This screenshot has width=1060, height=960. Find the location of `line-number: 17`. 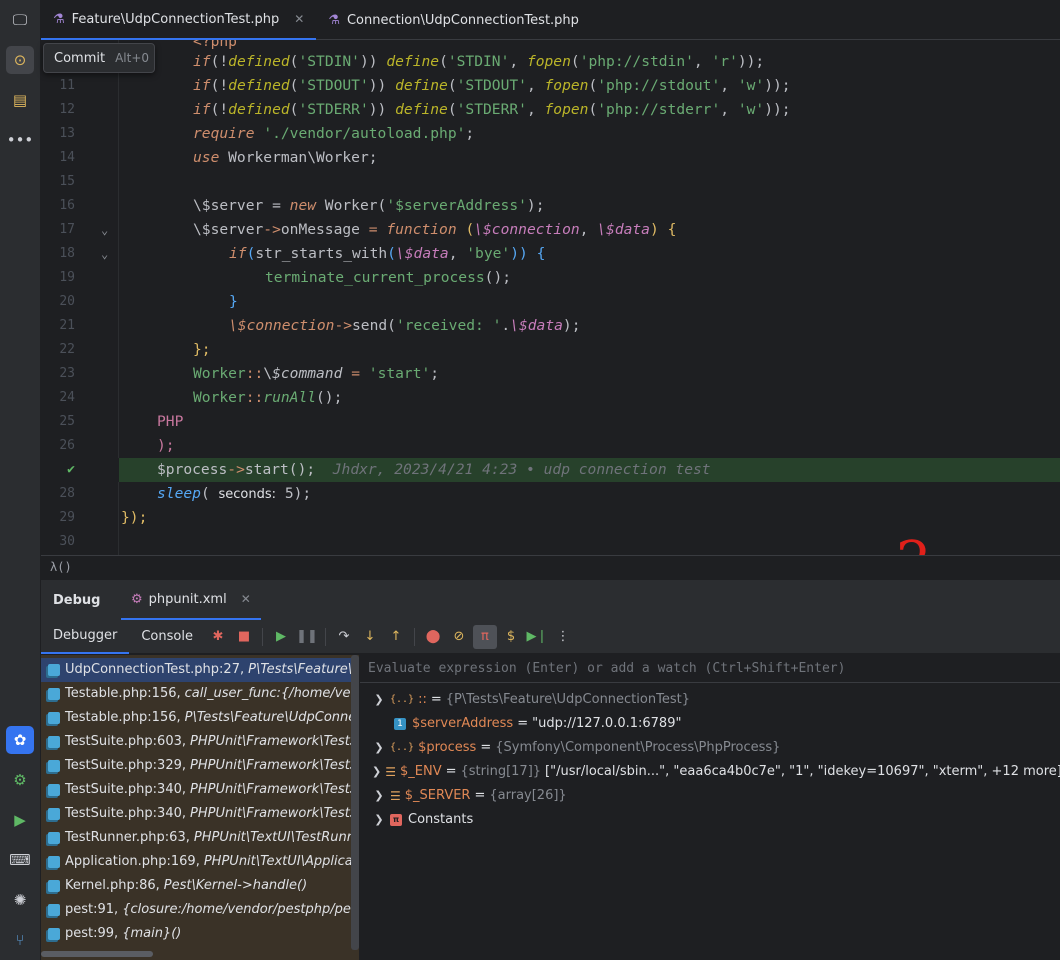

line-number: 17 is located at coordinates (67, 229).